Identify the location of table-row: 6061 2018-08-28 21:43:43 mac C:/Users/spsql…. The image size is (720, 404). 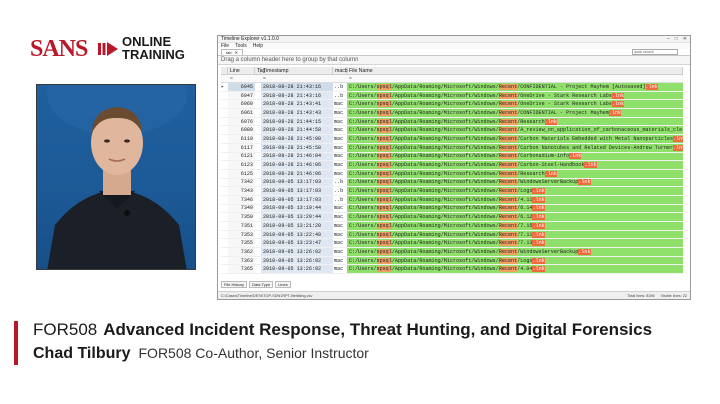
(452, 113).